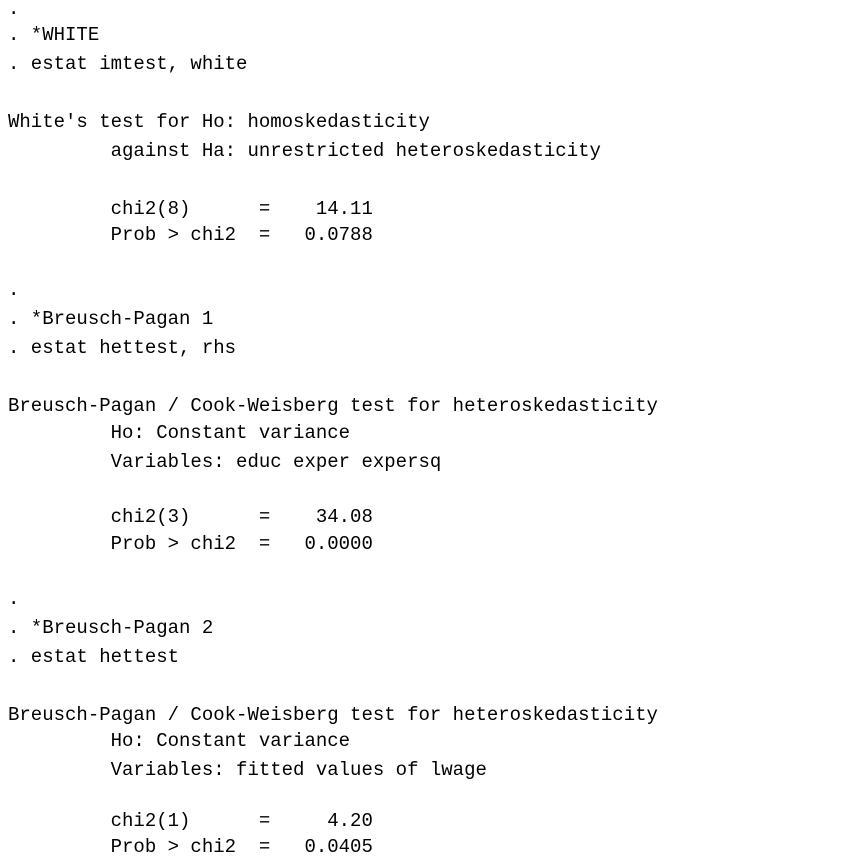 The width and height of the screenshot is (859, 860). Describe the element at coordinates (94, 657) in the screenshot. I see `console-line: . estat hettest` at that location.